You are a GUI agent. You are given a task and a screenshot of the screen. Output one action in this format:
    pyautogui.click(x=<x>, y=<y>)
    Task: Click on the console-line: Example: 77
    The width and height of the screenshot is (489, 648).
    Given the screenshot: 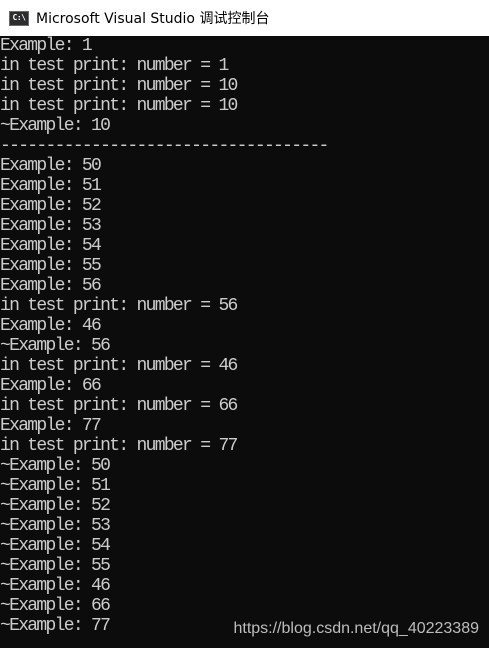 What is the action you would take?
    pyautogui.click(x=51, y=426)
    